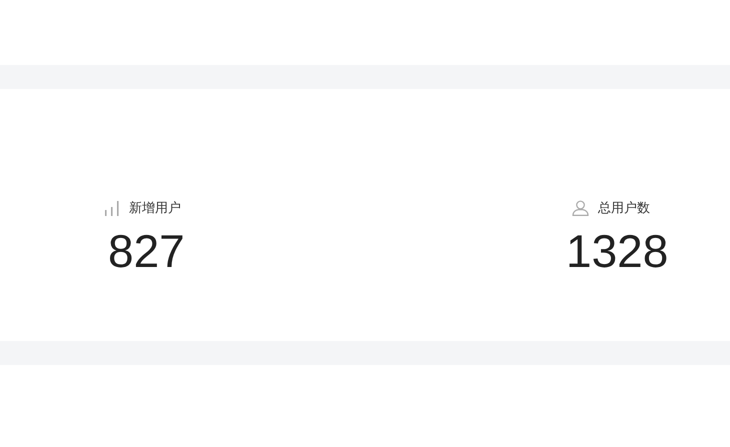 This screenshot has width=730, height=447. Describe the element at coordinates (618, 251) in the screenshot. I see `stat-value: 1328` at that location.